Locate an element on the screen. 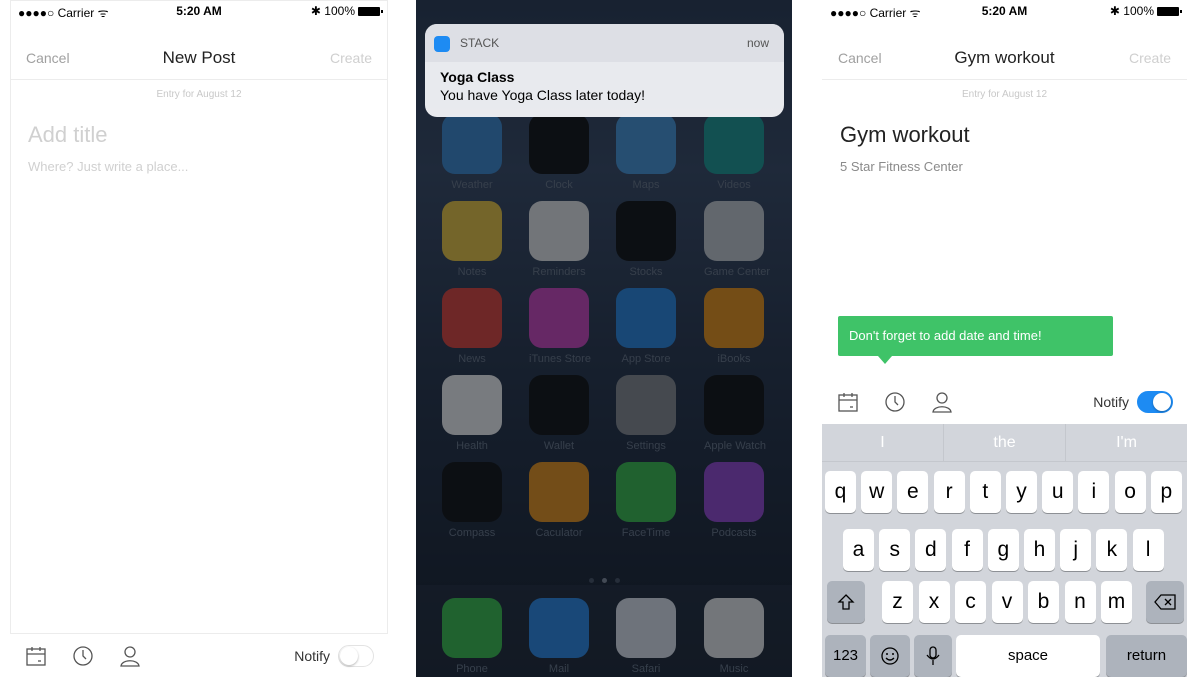 This screenshot has height=677, width=1187. title-input: Add title is located at coordinates (208, 135).